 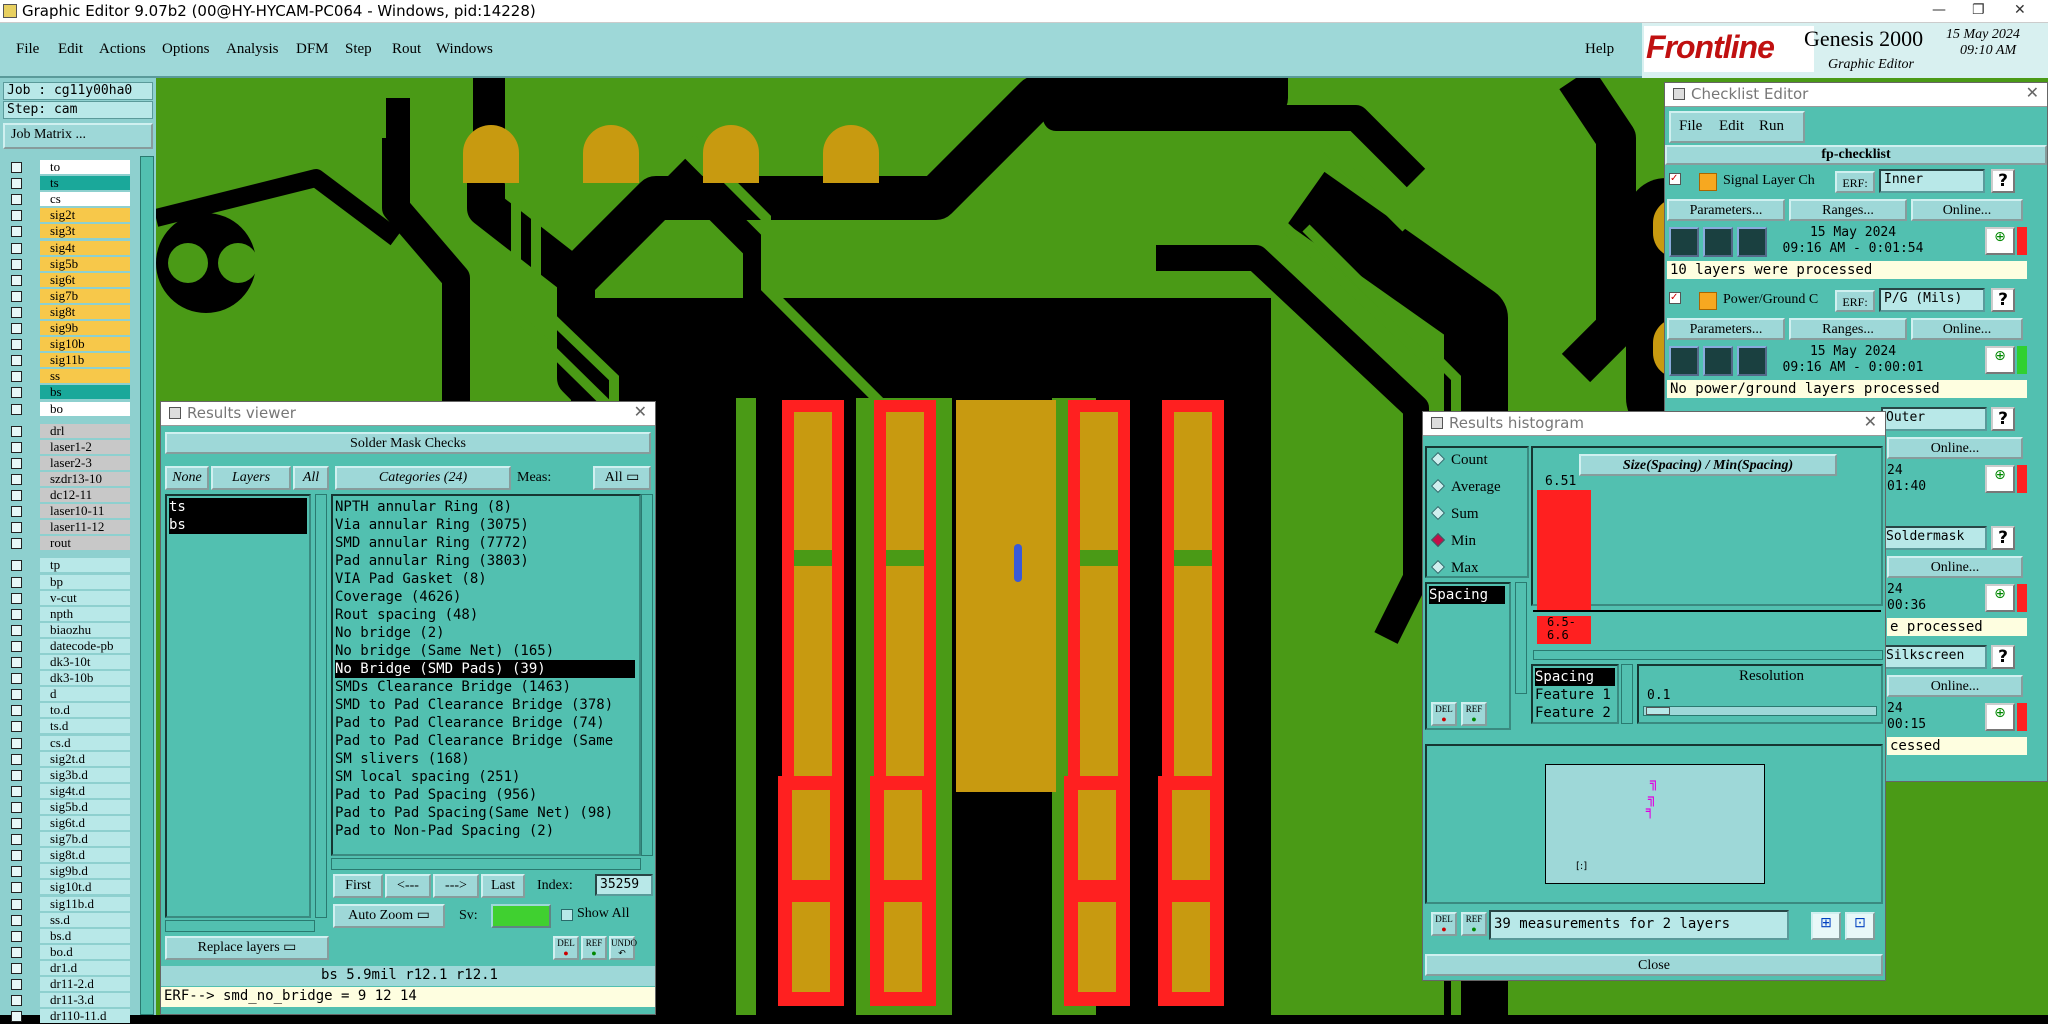 I want to click on layer-row: ss.d, so click(x=69, y=920).